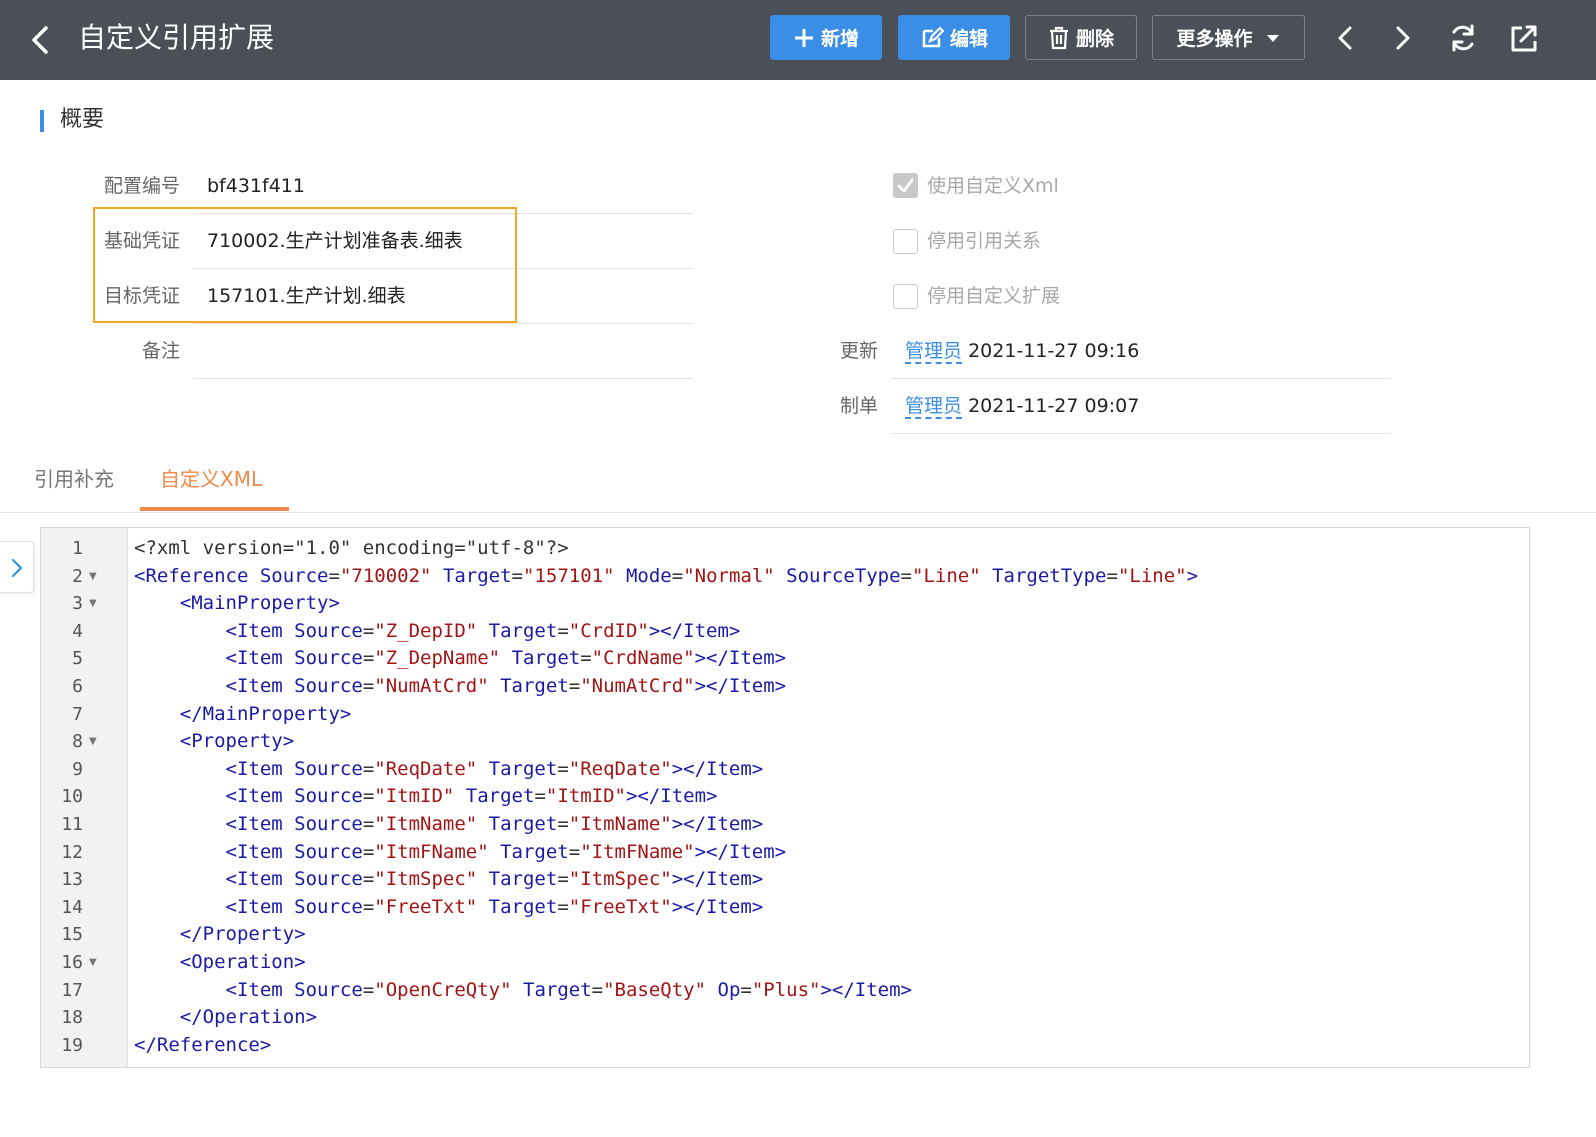  What do you see at coordinates (803, 37) in the screenshot?
I see `plus-icon` at bounding box center [803, 37].